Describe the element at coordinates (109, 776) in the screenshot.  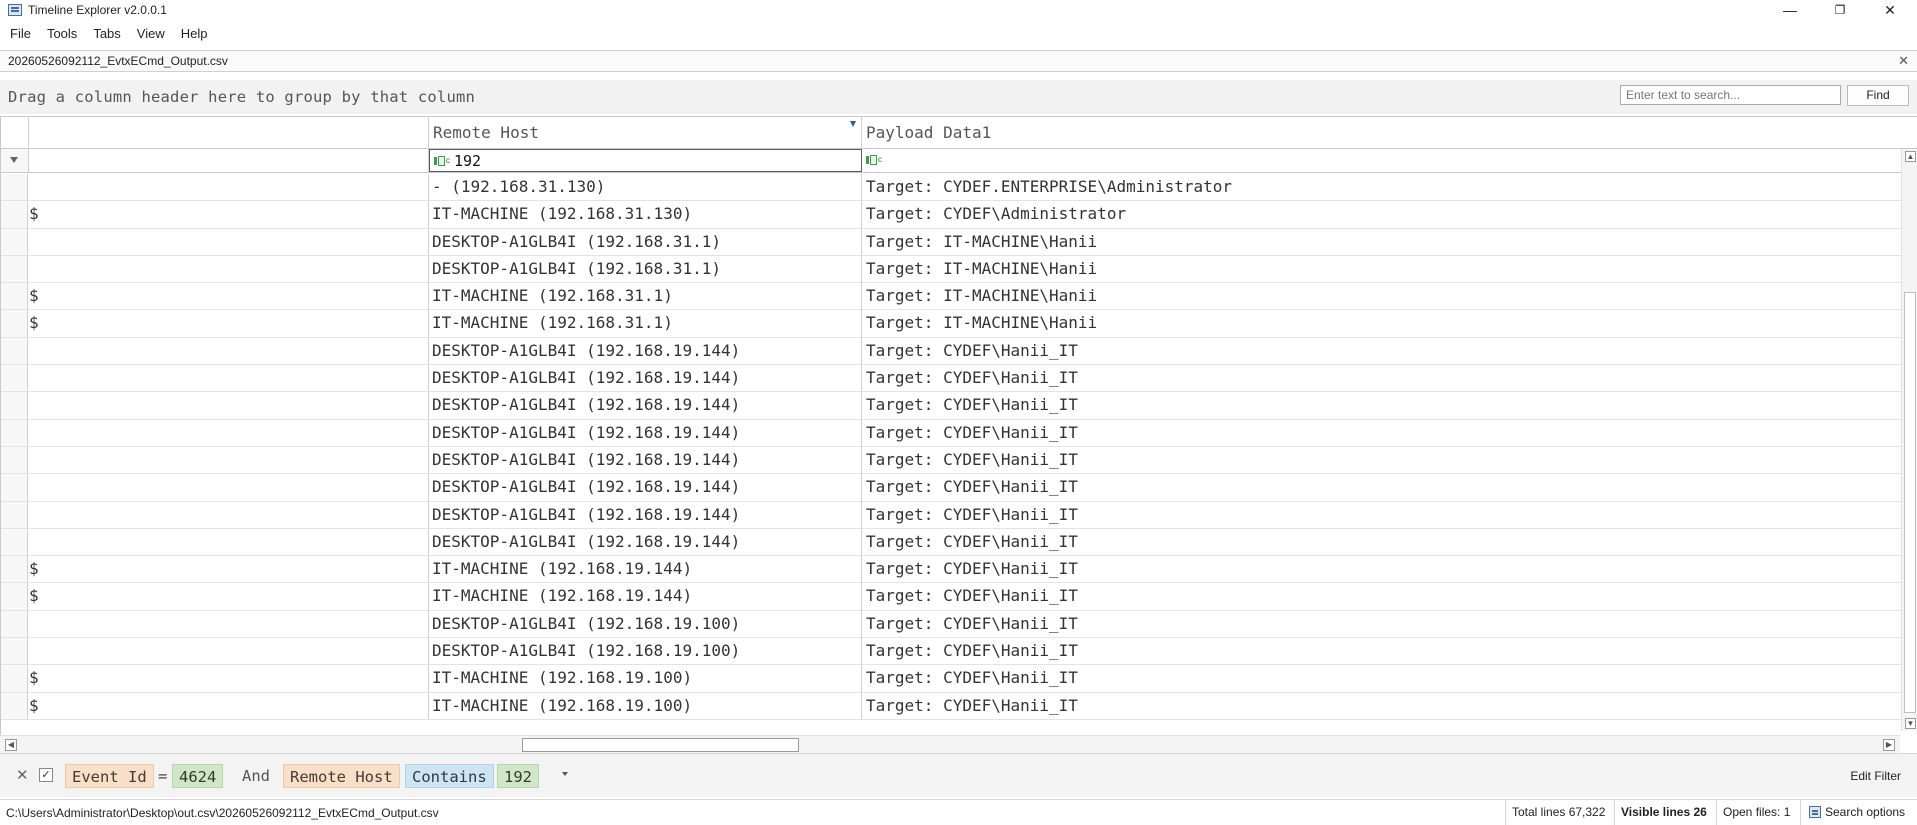
I see `filter-field-event-id: Event Id` at that location.